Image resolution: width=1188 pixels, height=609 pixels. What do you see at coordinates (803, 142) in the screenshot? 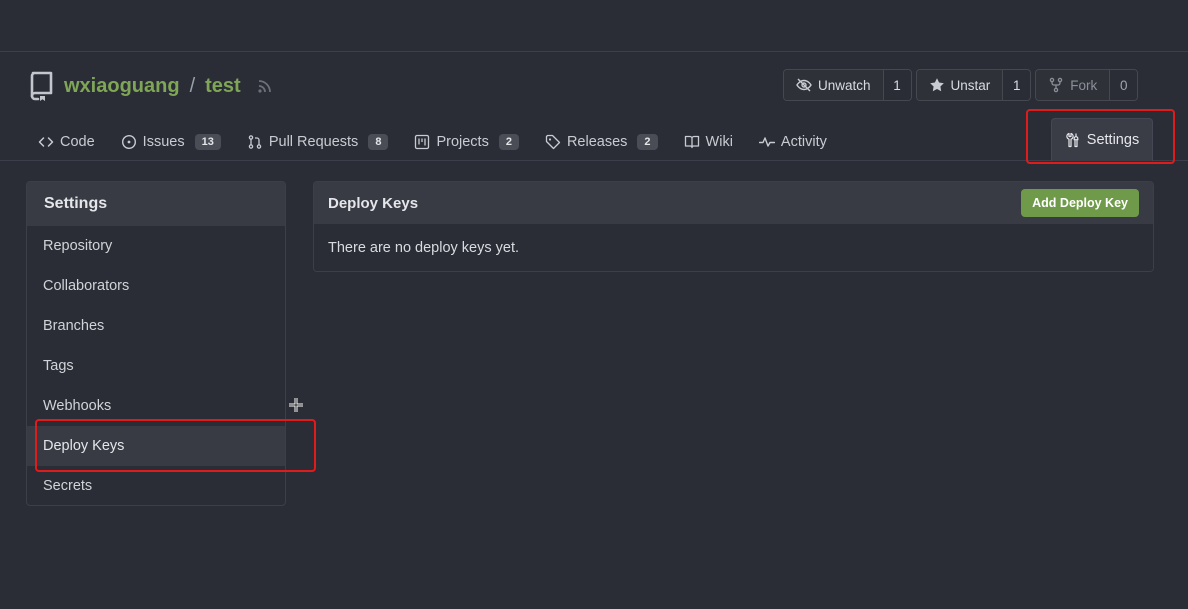
I see `tab-activity-label: Activity` at bounding box center [803, 142].